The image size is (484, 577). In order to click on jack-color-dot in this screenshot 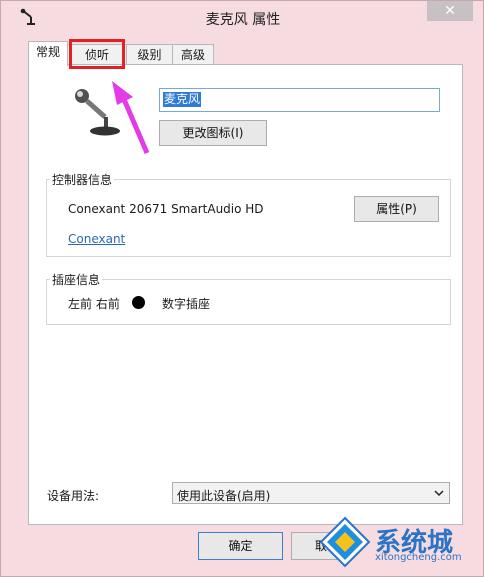, I will do `click(138, 302)`.